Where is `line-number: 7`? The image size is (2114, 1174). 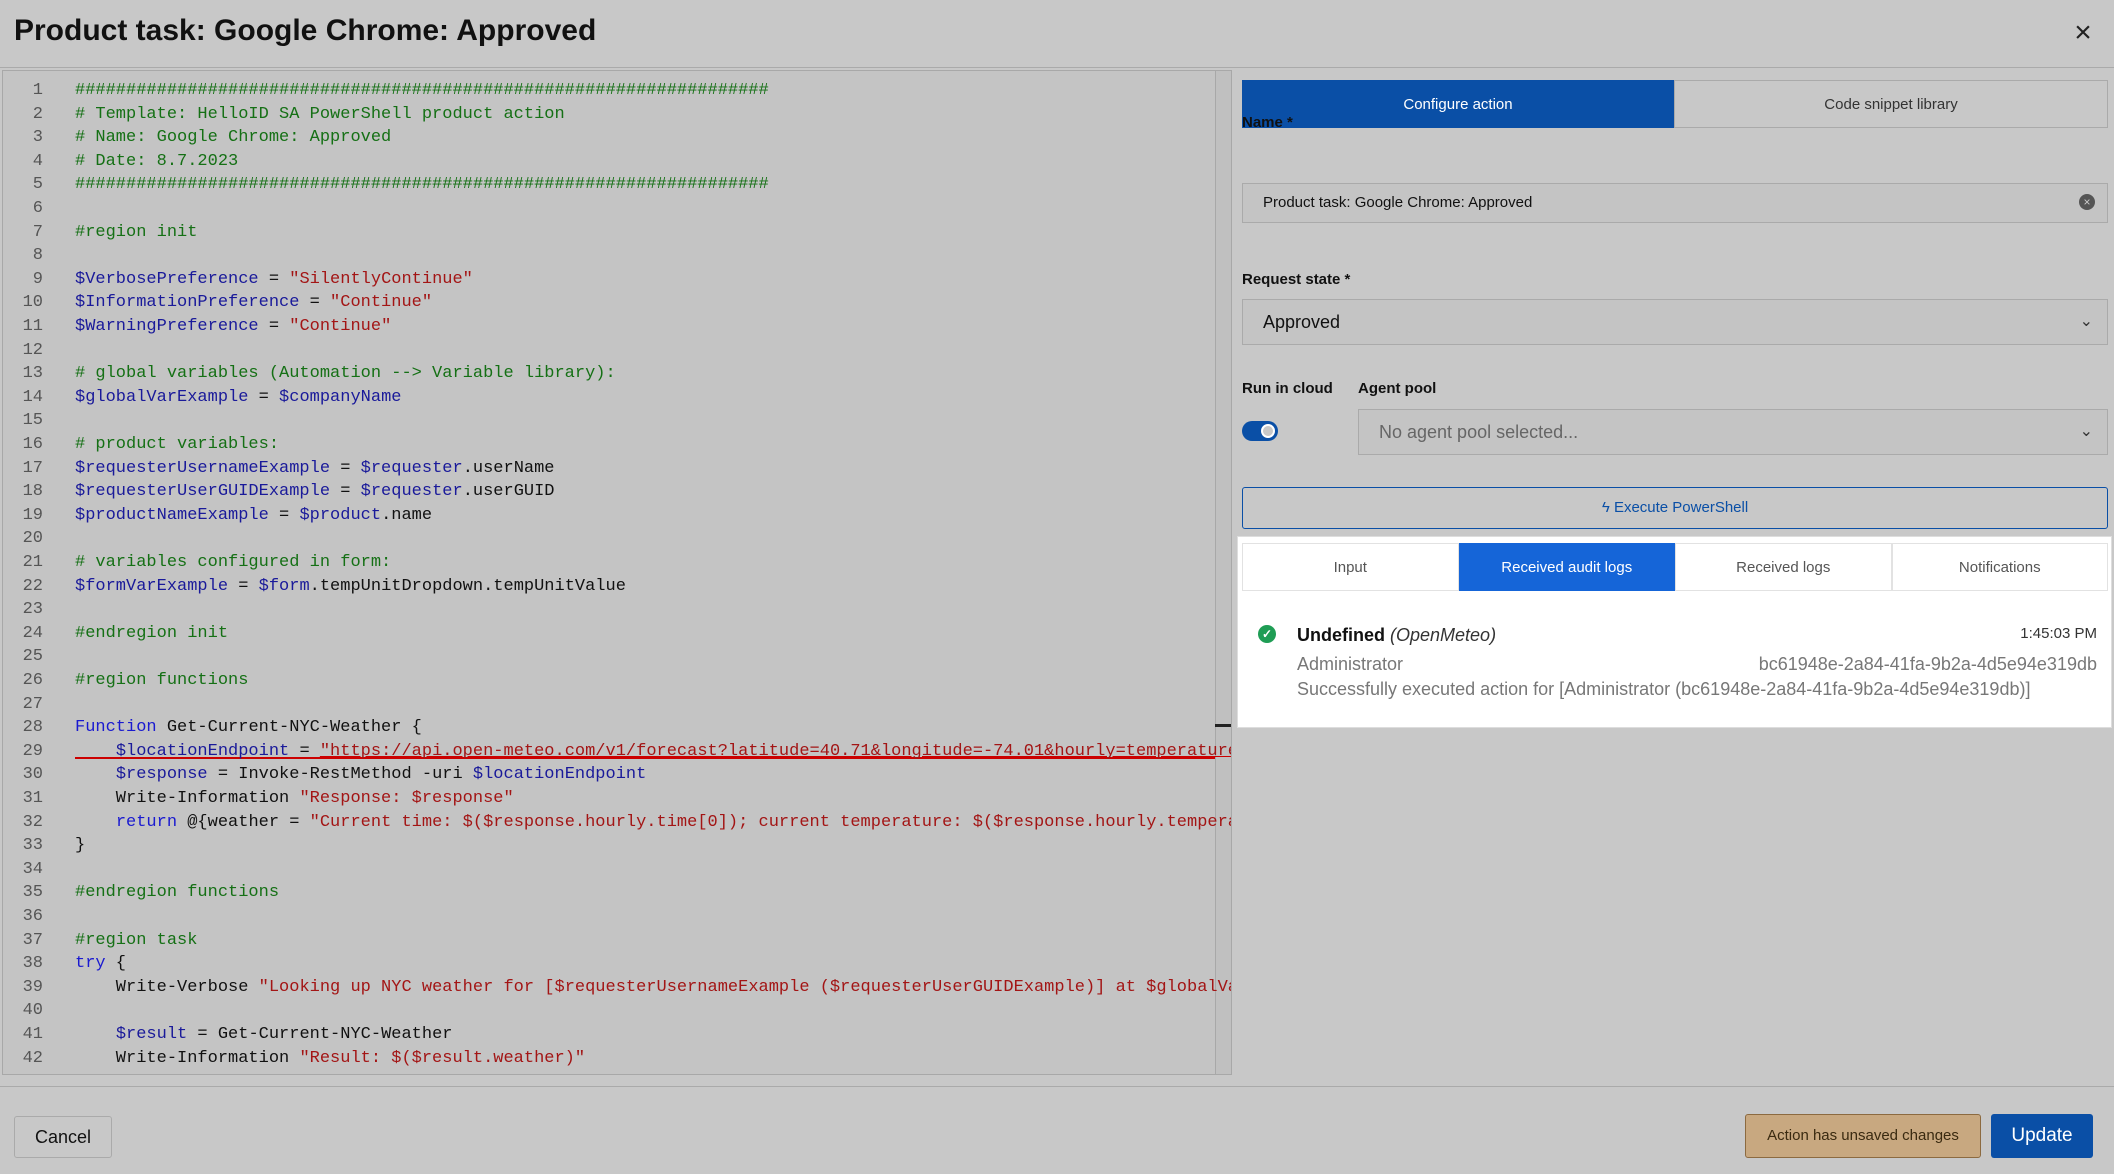
line-number: 7 is located at coordinates (37, 232).